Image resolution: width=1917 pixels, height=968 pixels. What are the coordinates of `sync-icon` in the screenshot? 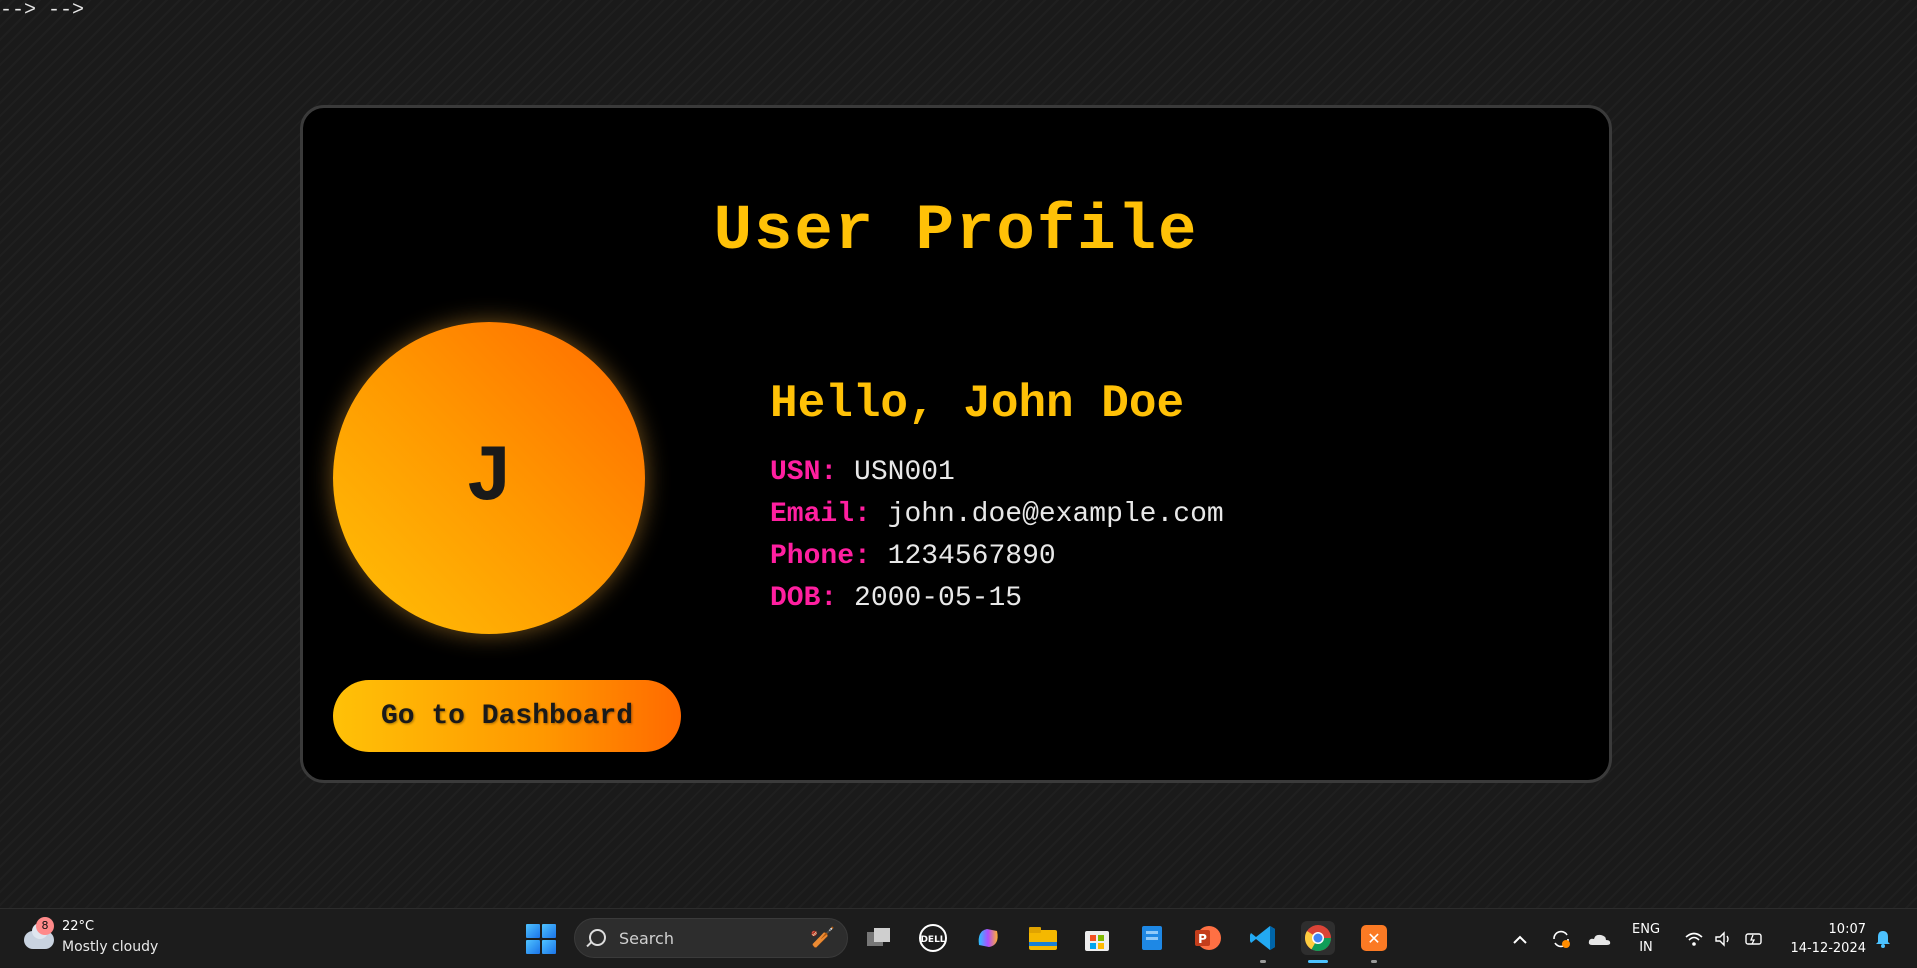 It's located at (1561, 938).